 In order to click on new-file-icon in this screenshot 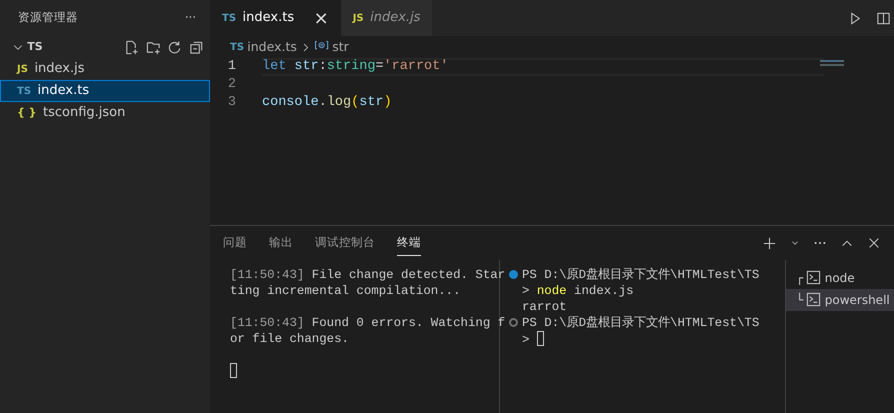, I will do `click(131, 47)`.